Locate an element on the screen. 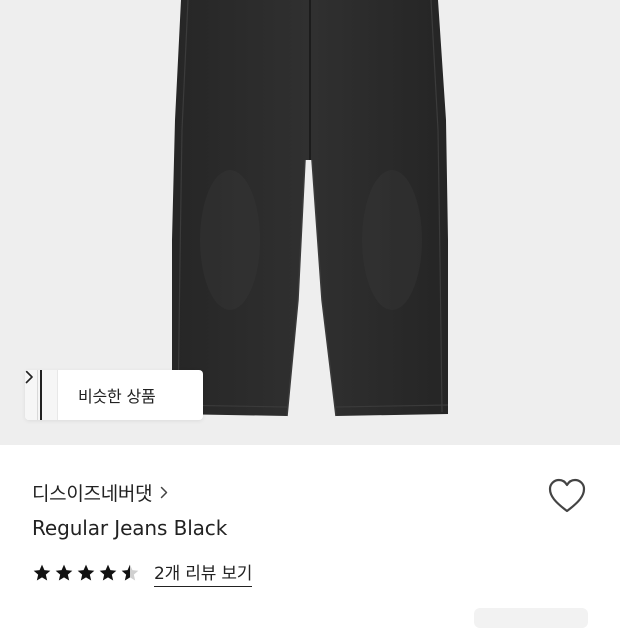 The height and width of the screenshot is (628, 620). heart-outline-icon is located at coordinates (567, 495).